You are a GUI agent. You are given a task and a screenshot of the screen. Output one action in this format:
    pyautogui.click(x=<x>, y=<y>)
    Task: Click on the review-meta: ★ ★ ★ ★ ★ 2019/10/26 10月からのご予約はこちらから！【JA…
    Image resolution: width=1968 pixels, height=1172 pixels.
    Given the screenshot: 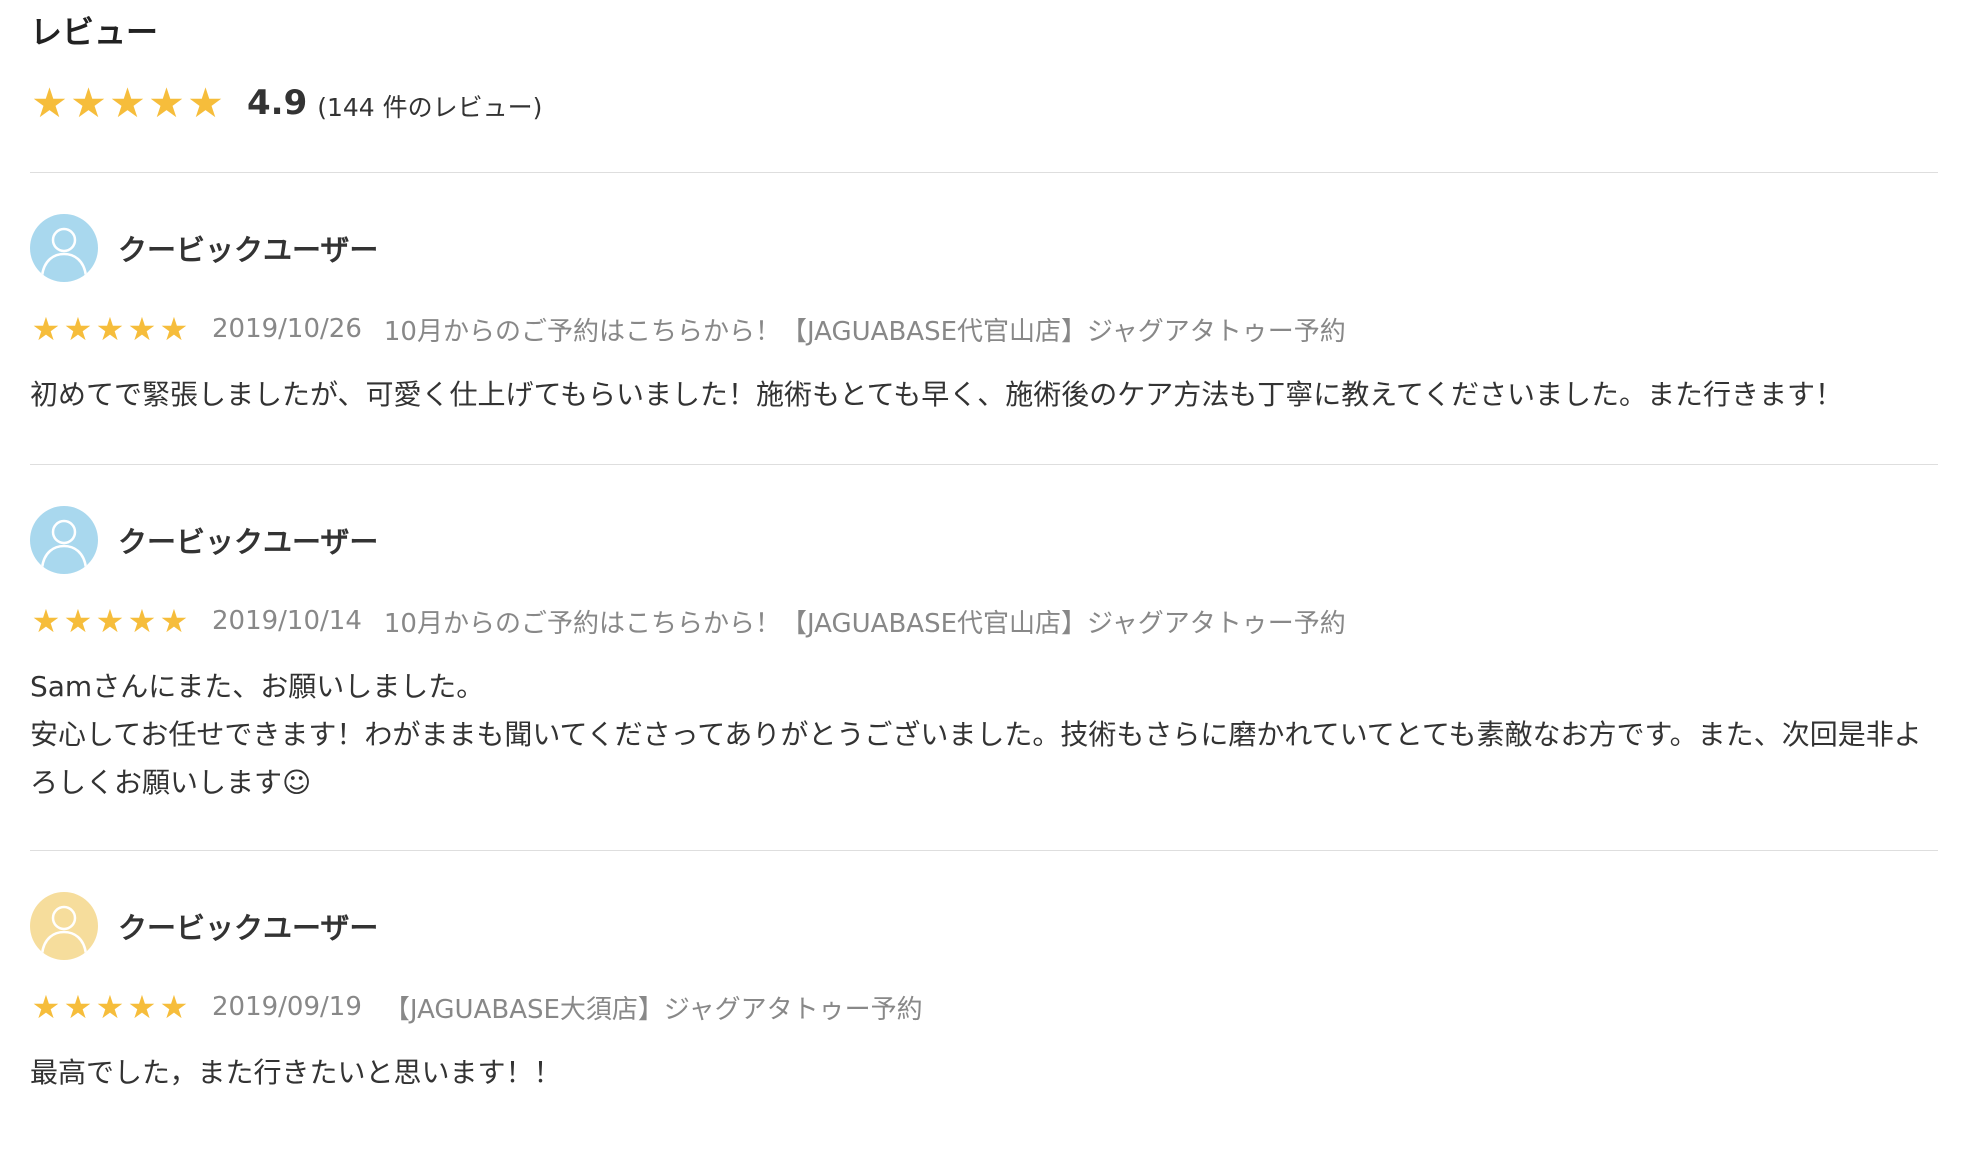 What is the action you would take?
    pyautogui.click(x=984, y=329)
    